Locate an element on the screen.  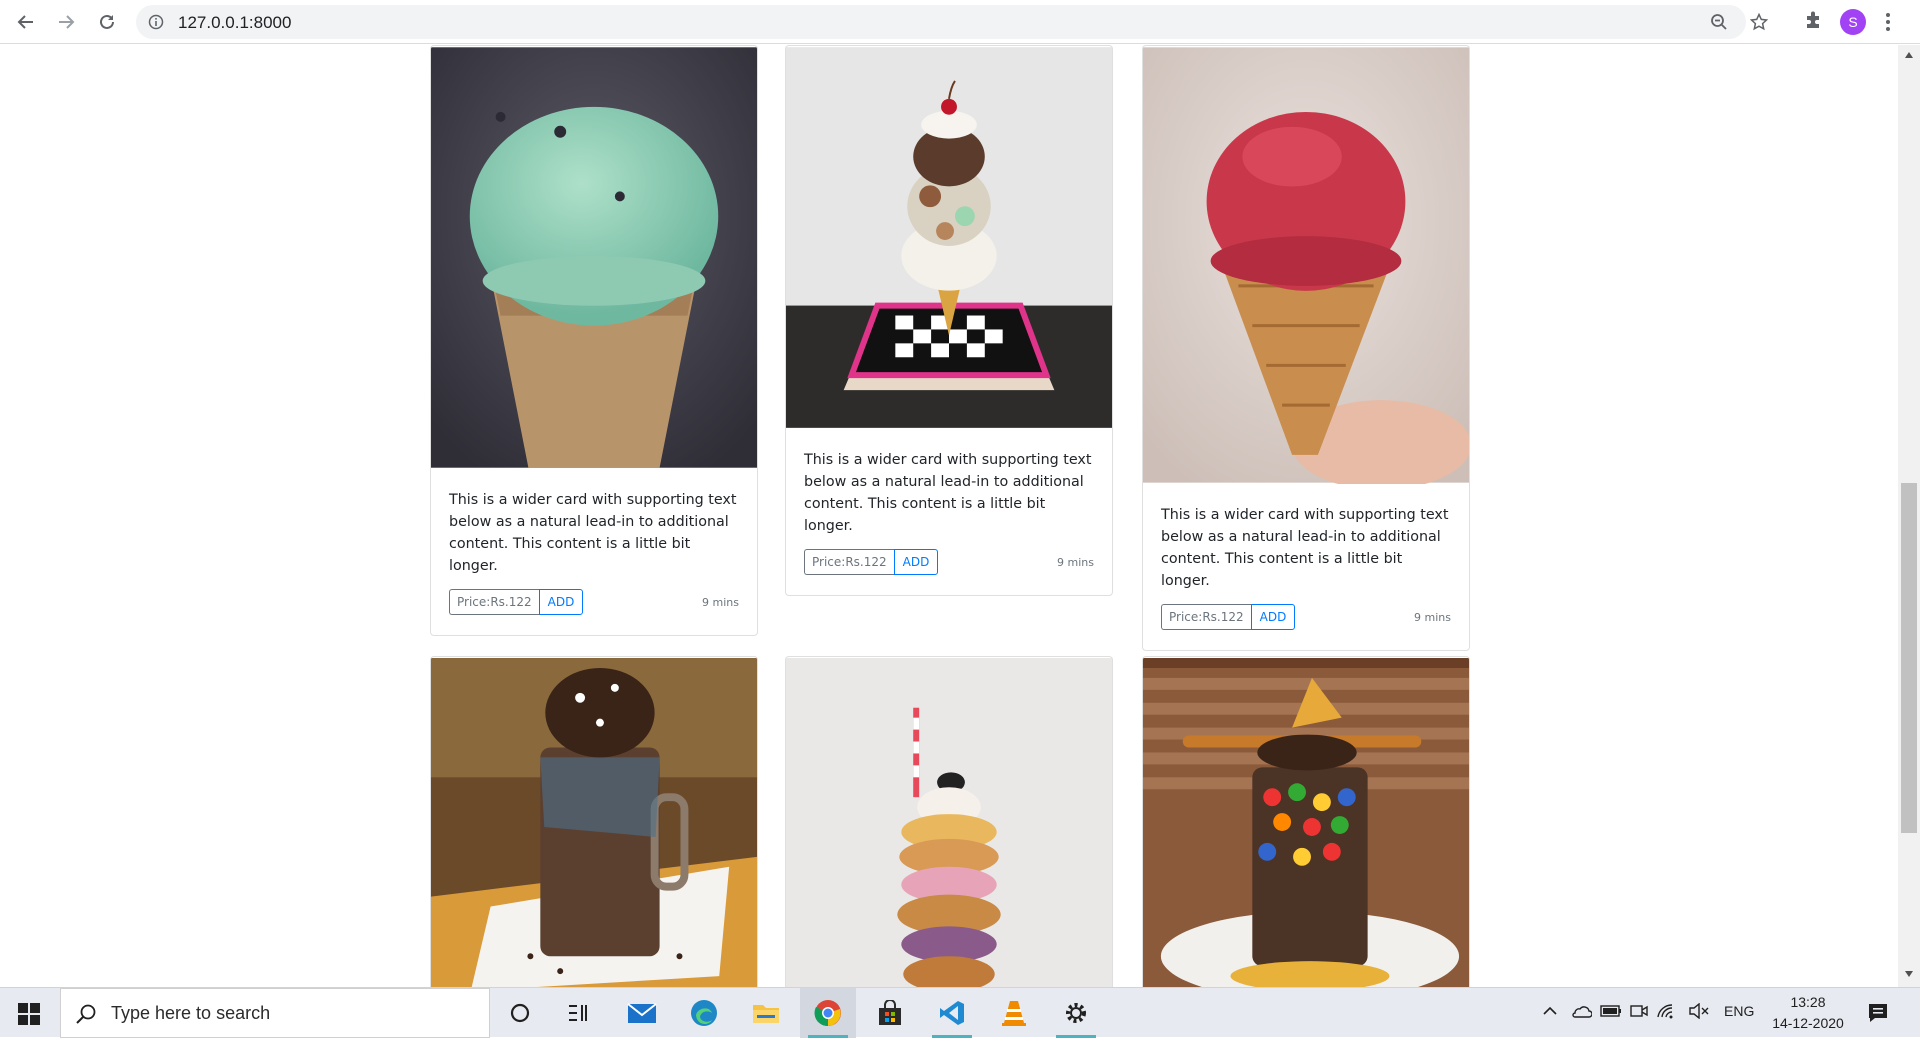
chrome-icon is located at coordinates (827, 1013).